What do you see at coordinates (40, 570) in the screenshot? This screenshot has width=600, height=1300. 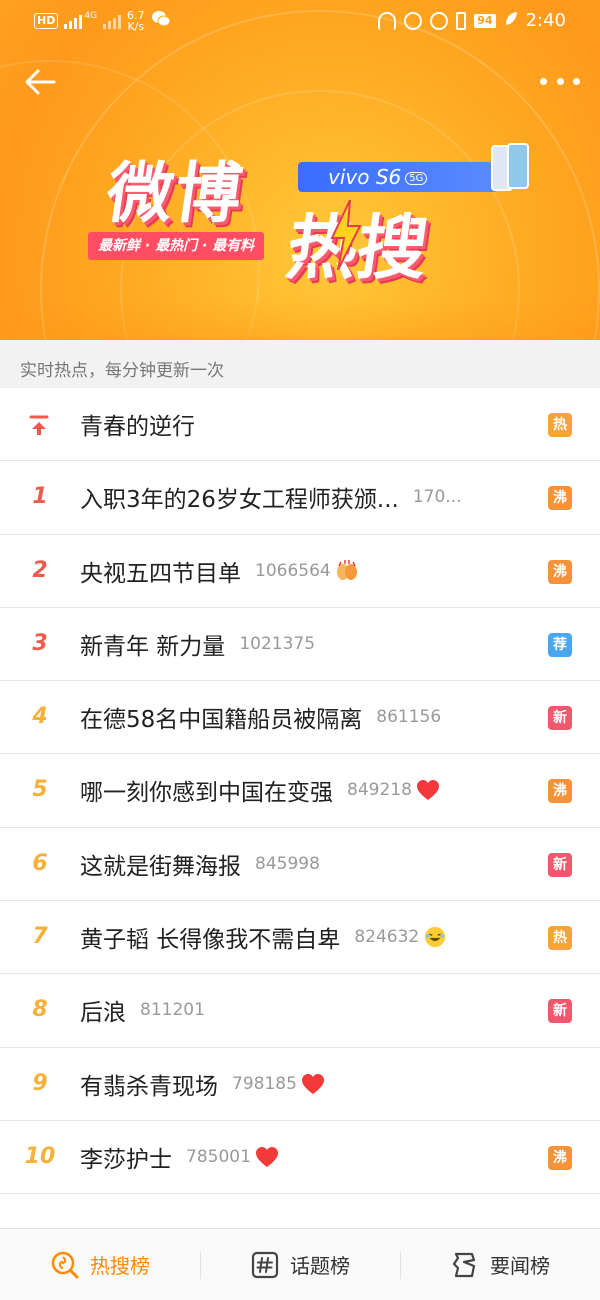 I see `rank-number: 2` at bounding box center [40, 570].